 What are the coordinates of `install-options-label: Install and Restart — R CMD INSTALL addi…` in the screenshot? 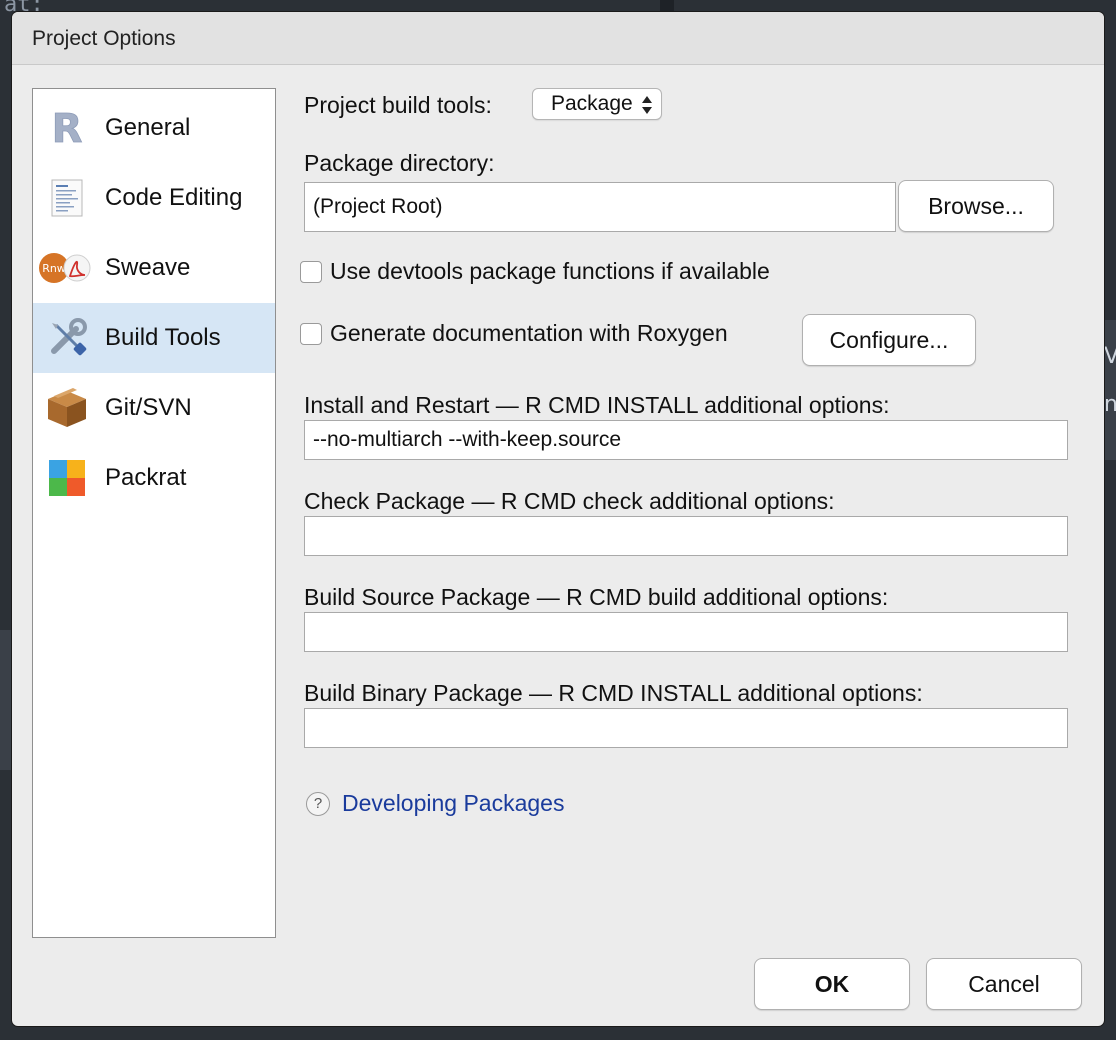 It's located at (597, 405).